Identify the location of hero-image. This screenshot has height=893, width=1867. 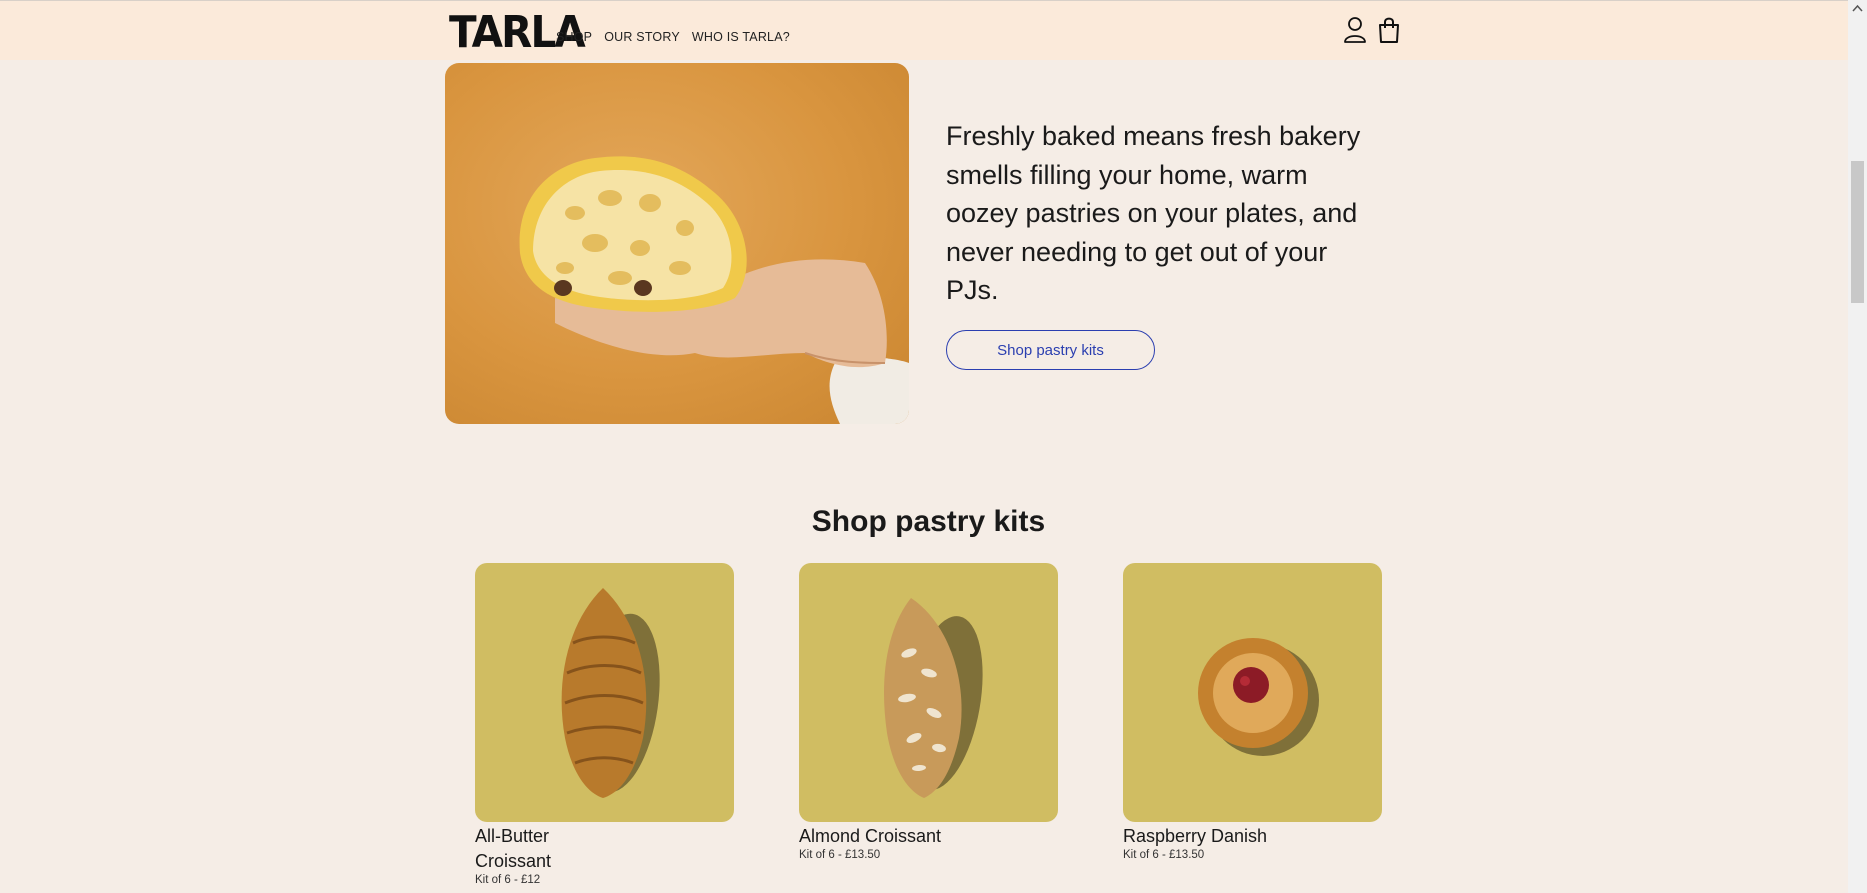
(677, 243).